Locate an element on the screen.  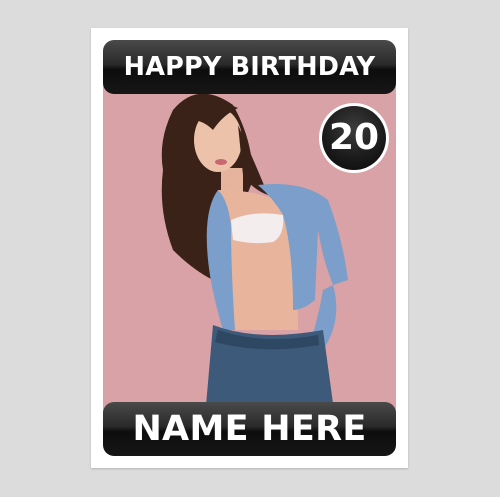
age-badge: 20 is located at coordinates (354, 138).